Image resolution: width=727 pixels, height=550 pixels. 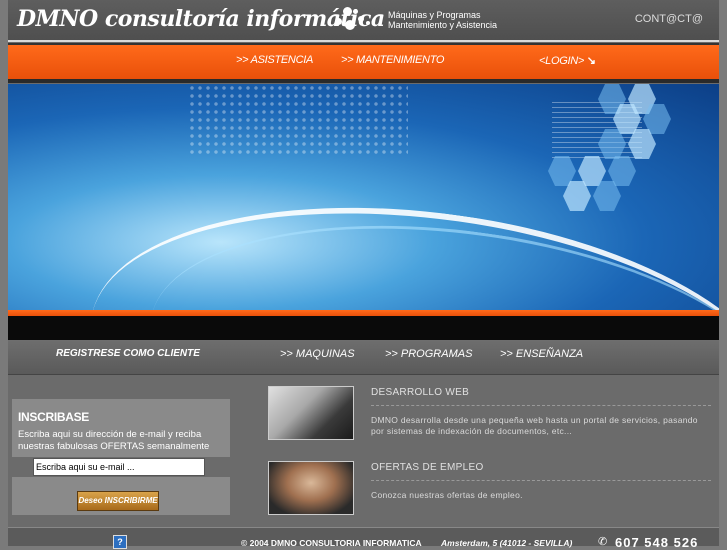 What do you see at coordinates (427, 467) in the screenshot?
I see `section-title: OFERTAS DE EMPLEO` at bounding box center [427, 467].